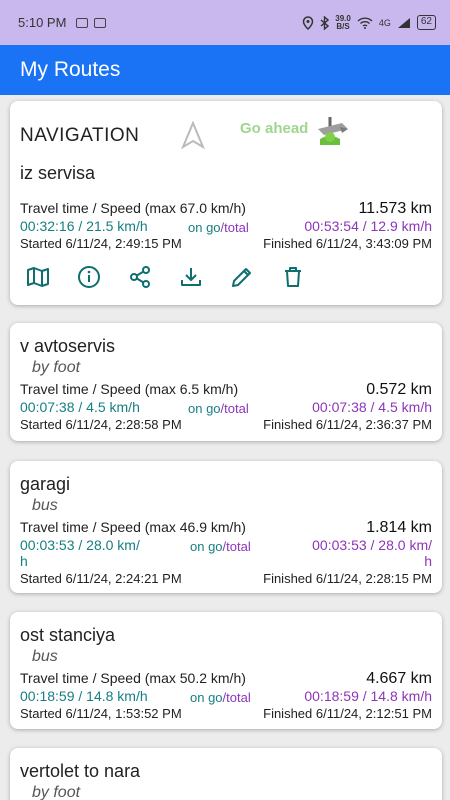  Describe the element at coordinates (384, 22) in the screenshot. I see `network-type: 4G` at that location.